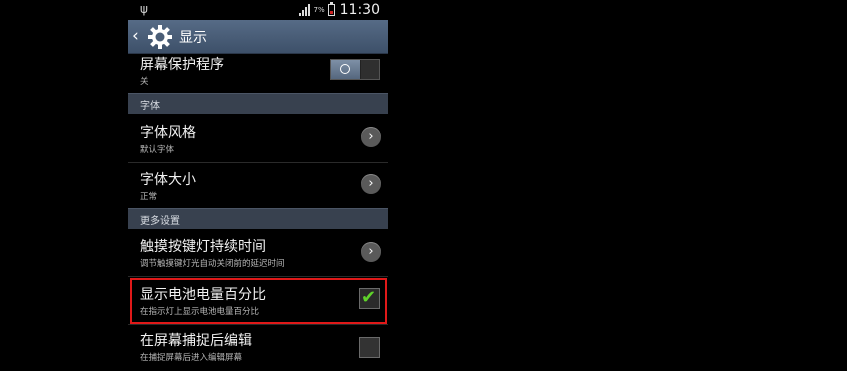 This screenshot has height=371, width=847. Describe the element at coordinates (258, 103) in the screenshot. I see `section-header-font: 字体` at that location.